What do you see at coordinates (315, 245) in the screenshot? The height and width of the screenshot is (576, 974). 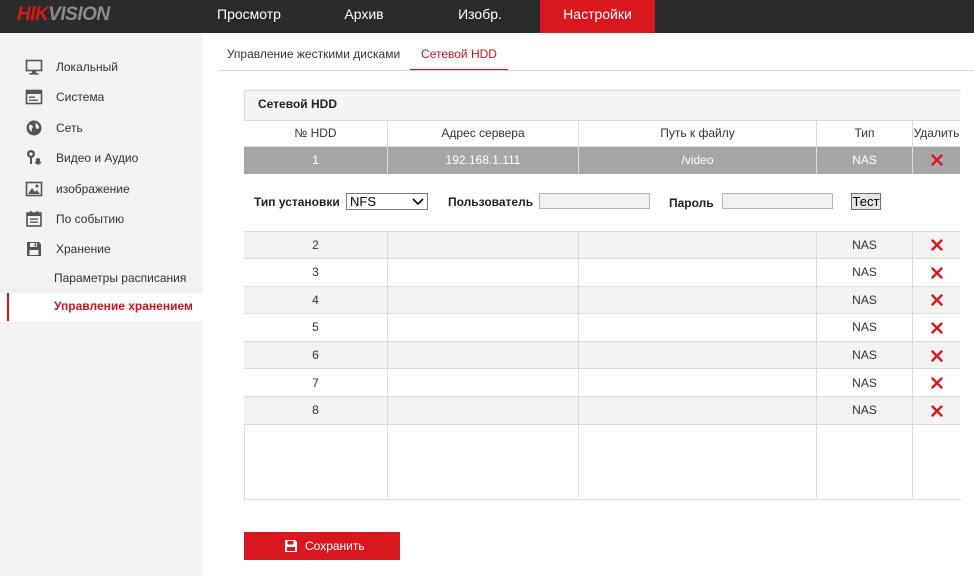 I see `cell-hdd-no: 2` at bounding box center [315, 245].